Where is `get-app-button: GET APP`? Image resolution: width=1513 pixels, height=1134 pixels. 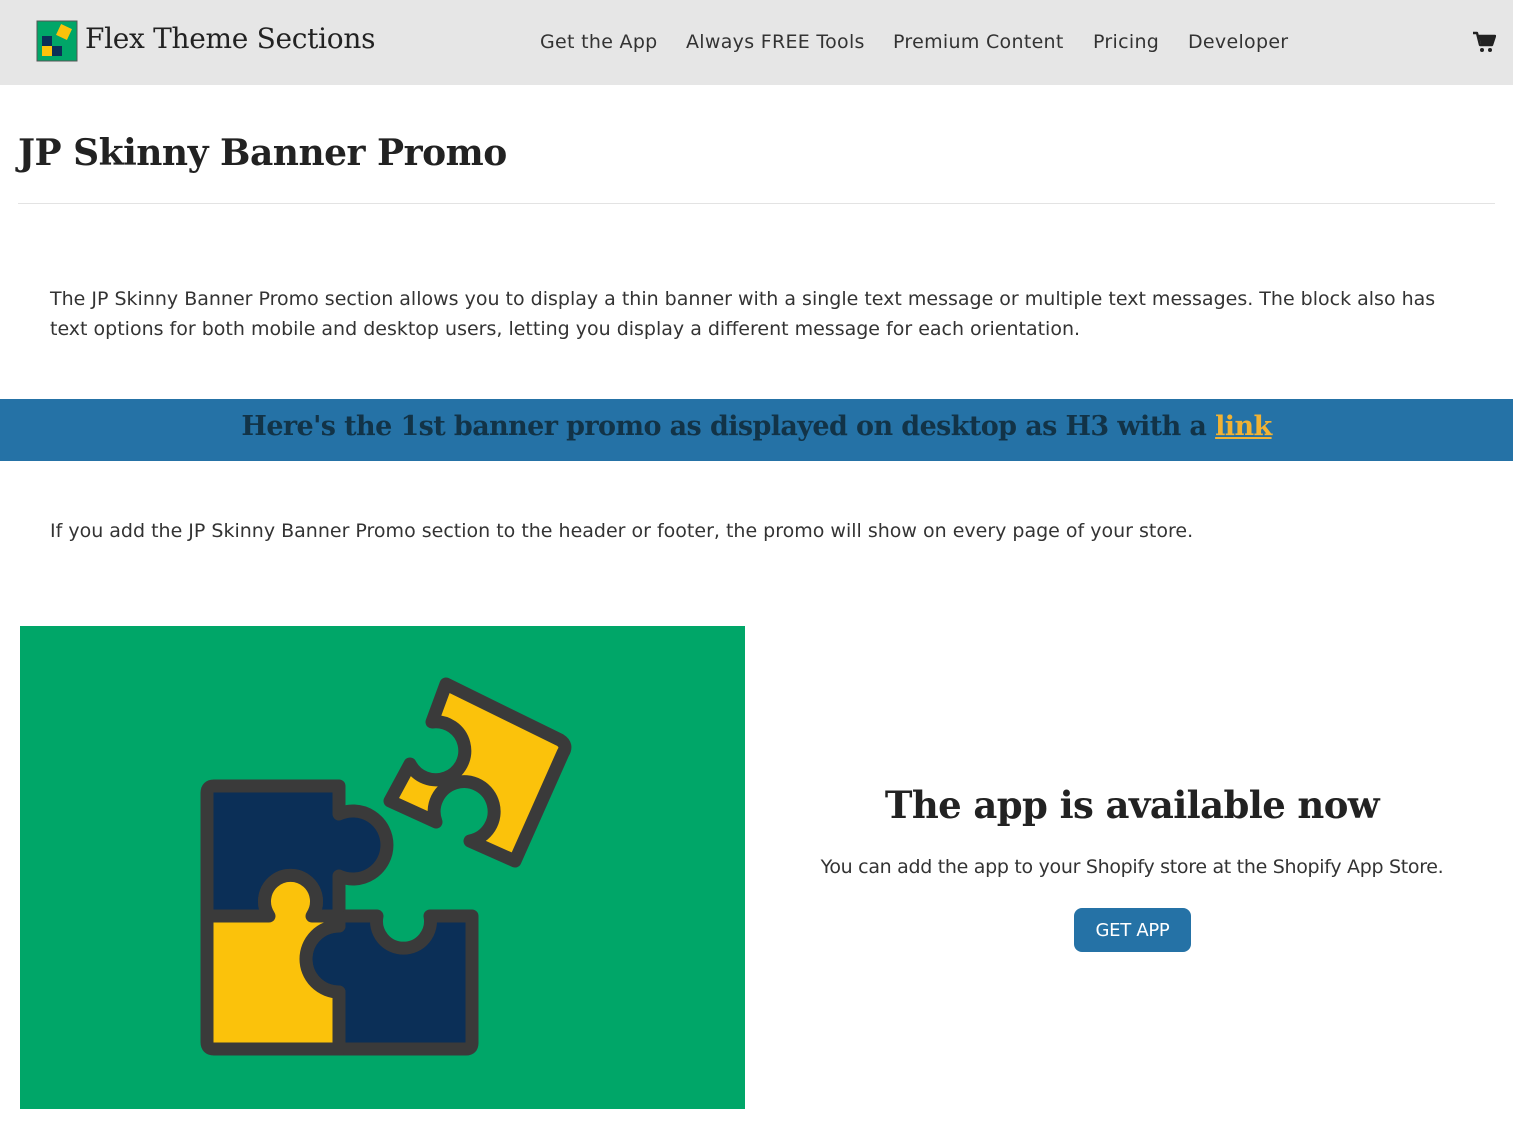
get-app-button: GET APP is located at coordinates (1132, 930).